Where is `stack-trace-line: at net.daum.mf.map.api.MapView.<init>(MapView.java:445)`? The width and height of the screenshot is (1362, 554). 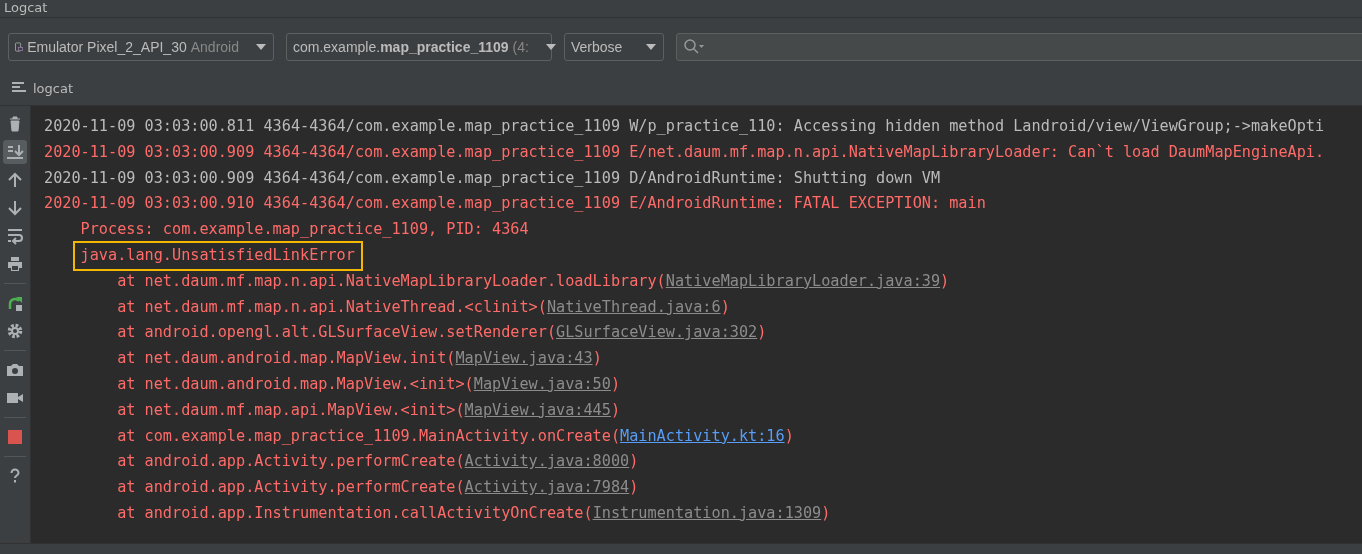 stack-trace-line: at net.daum.mf.map.api.MapView.<init>(MapView.java:445) is located at coordinates (369, 410).